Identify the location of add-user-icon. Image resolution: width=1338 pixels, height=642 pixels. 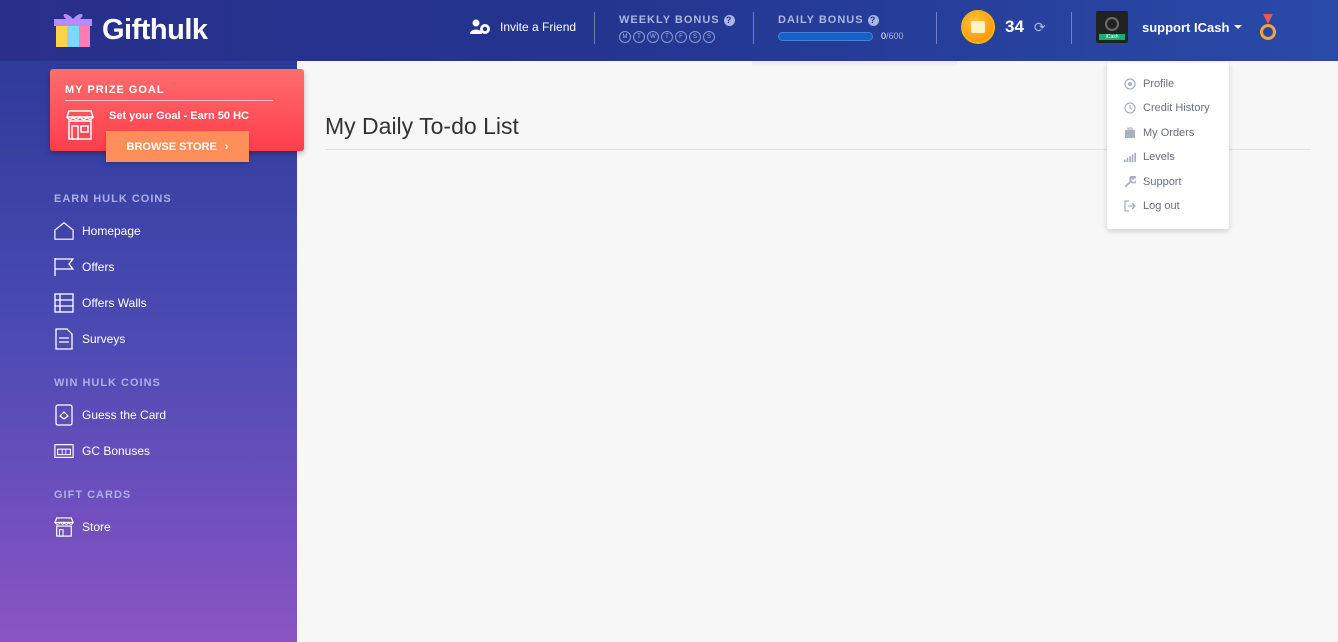
(480, 26).